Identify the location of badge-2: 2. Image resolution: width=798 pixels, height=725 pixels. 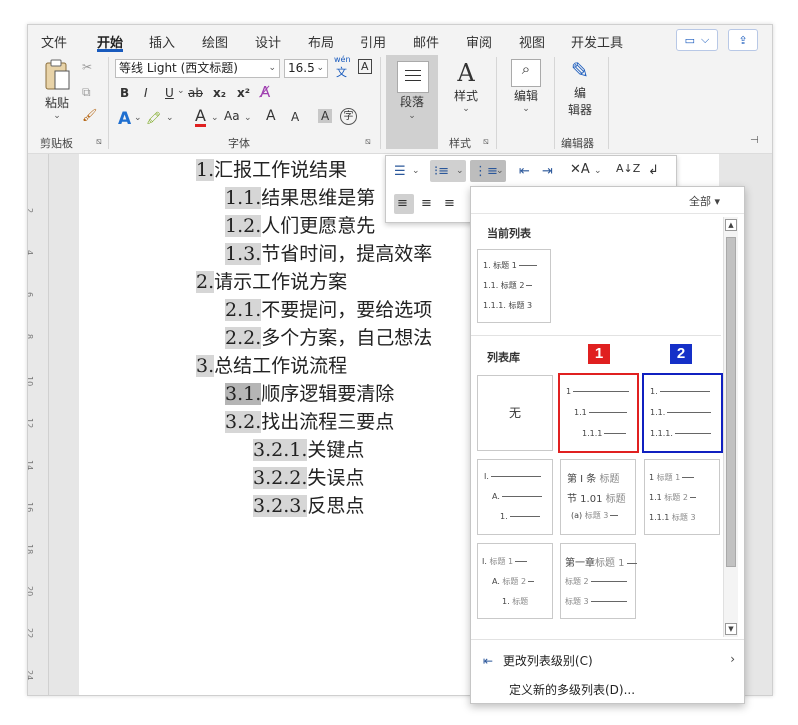
(681, 354).